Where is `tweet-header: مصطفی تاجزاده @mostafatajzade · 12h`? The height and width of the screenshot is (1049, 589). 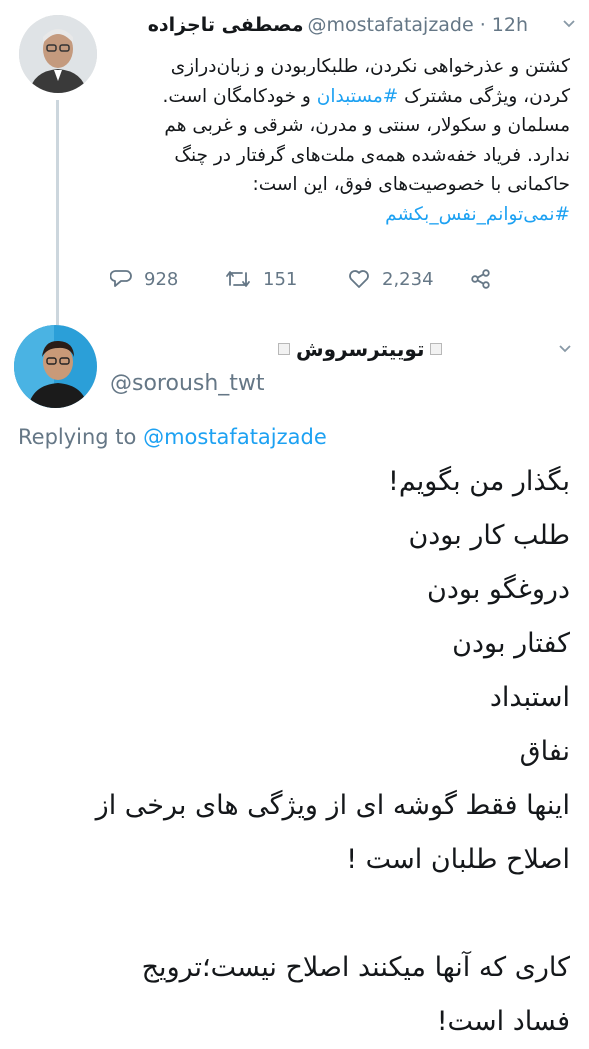
tweet-header: مصطفی تاجزاده @mostafatajzade · 12h is located at coordinates (319, 31).